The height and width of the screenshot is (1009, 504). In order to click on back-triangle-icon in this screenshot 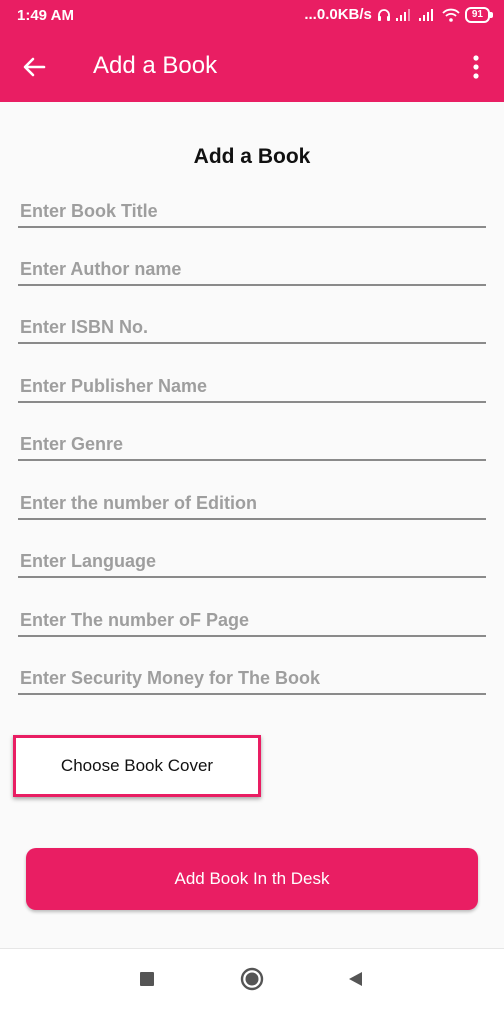, I will do `click(355, 979)`.